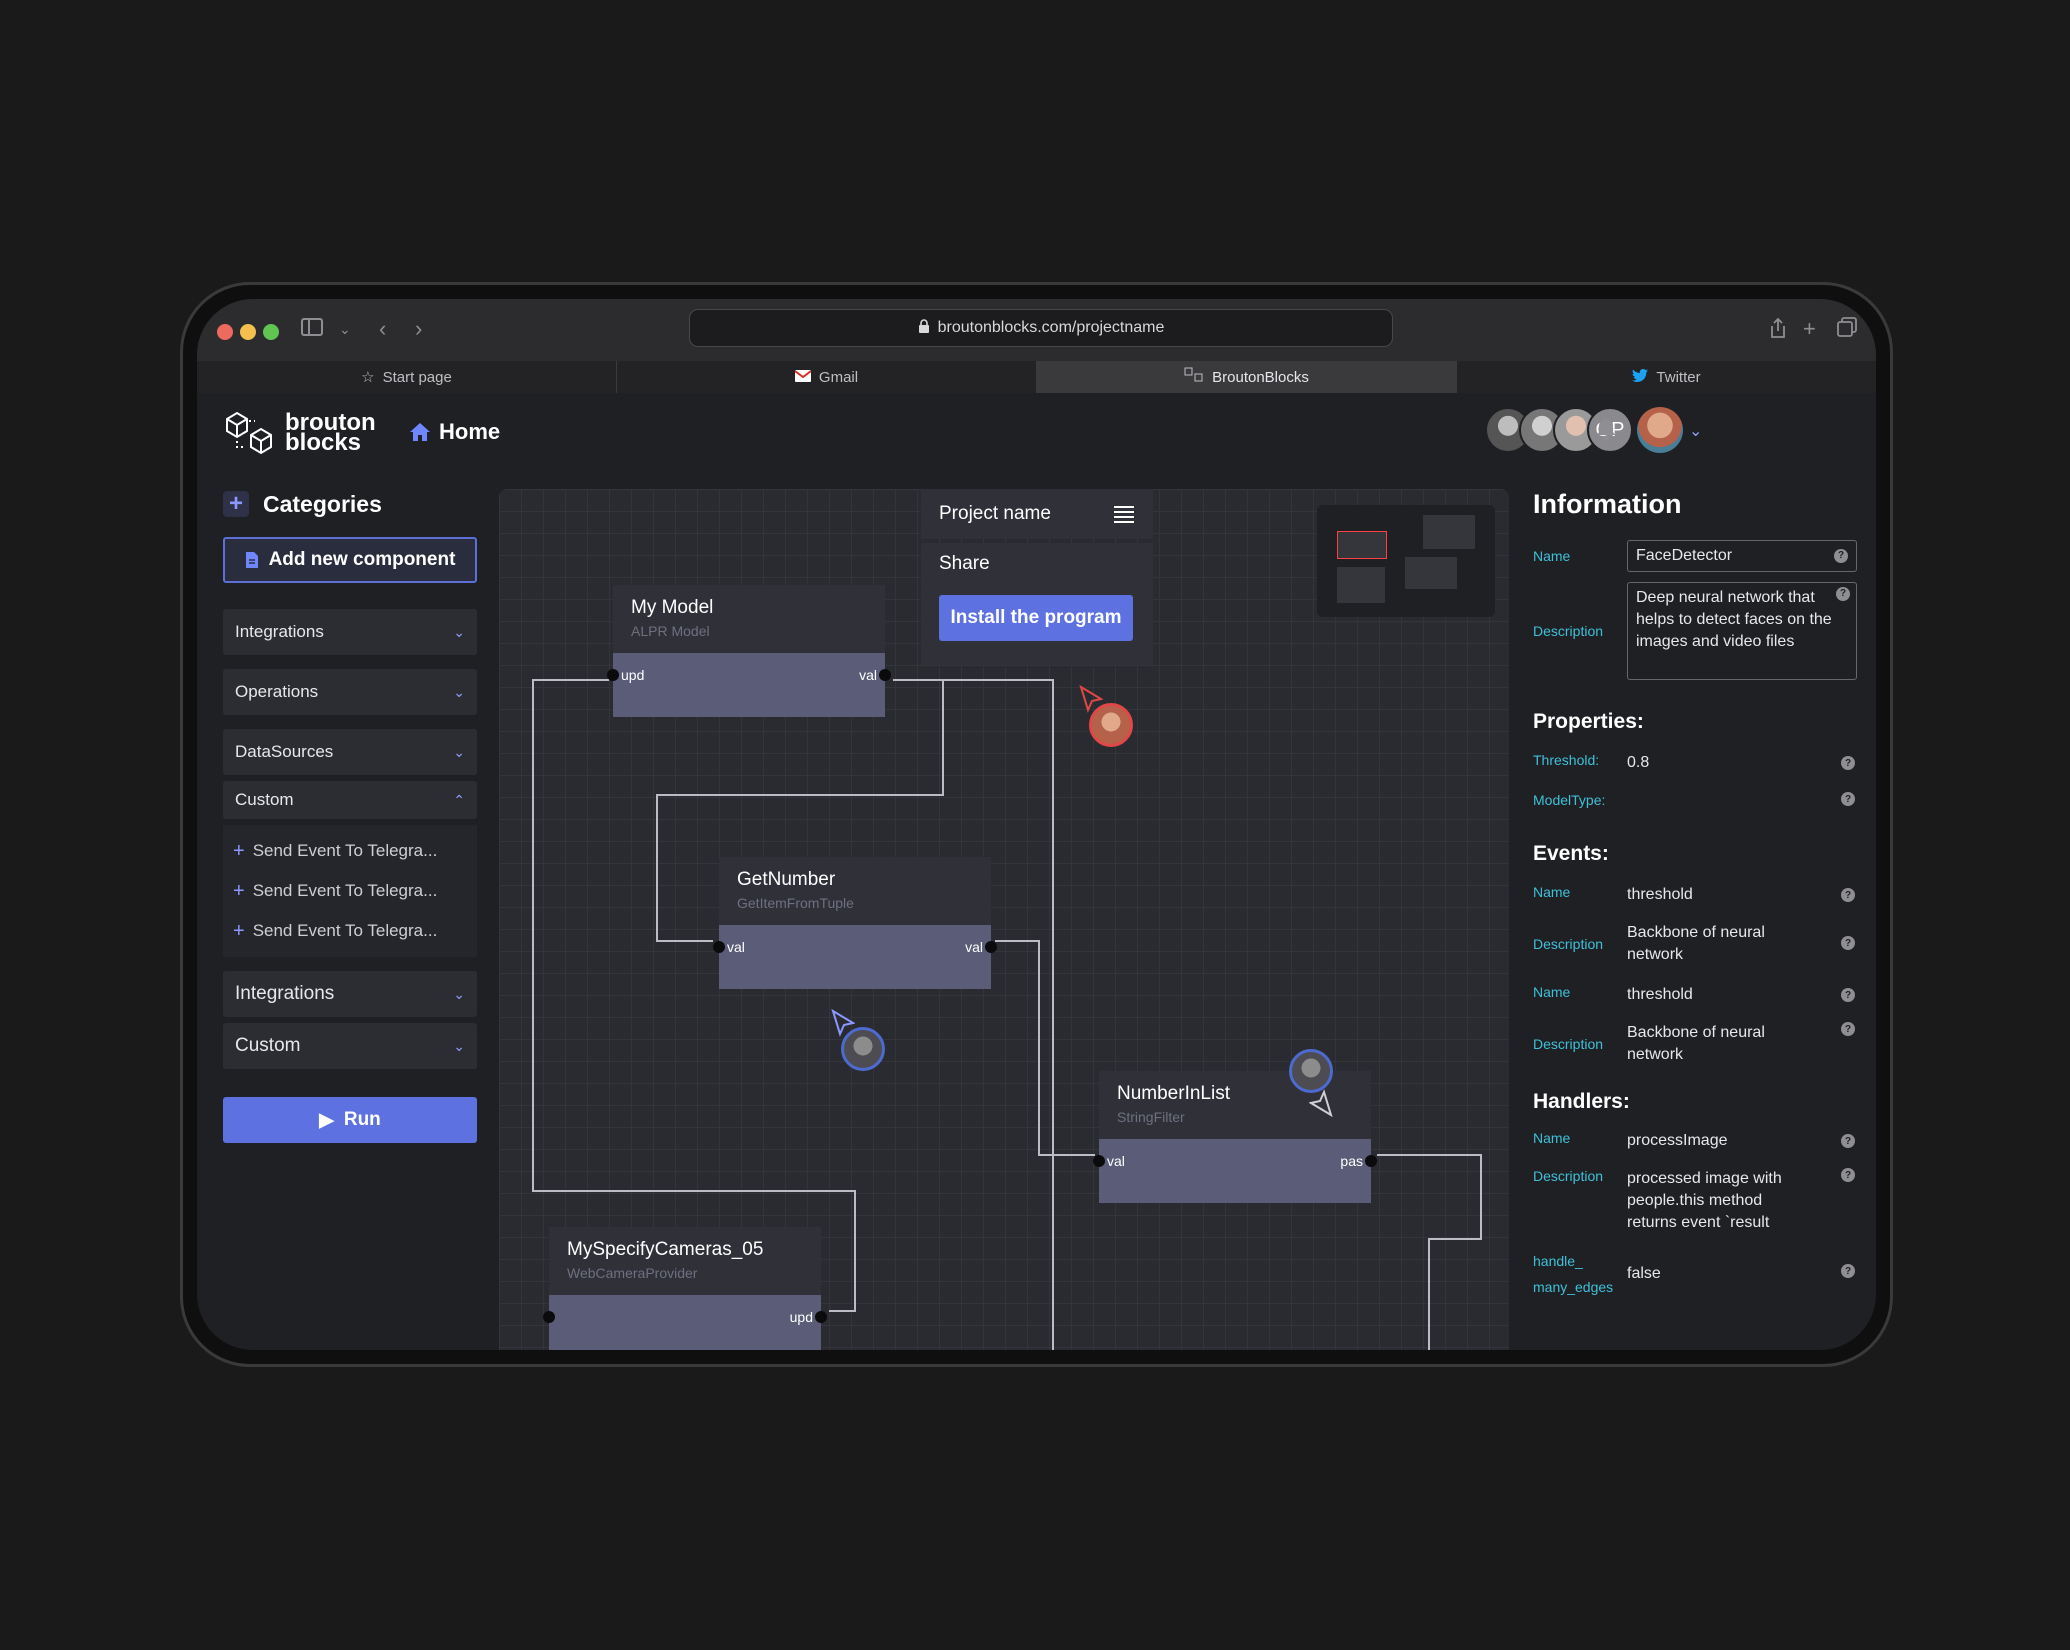 This screenshot has width=2070, height=1650. Describe the element at coordinates (1684, 555) in the screenshot. I see `name-value: FaceDetector` at that location.